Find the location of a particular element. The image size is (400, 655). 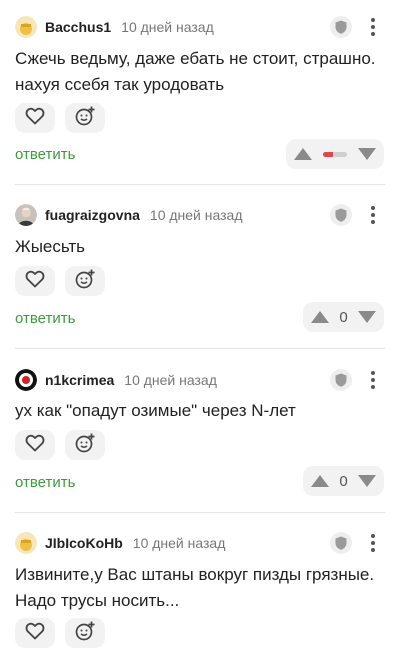

rating-control is located at coordinates (335, 154).